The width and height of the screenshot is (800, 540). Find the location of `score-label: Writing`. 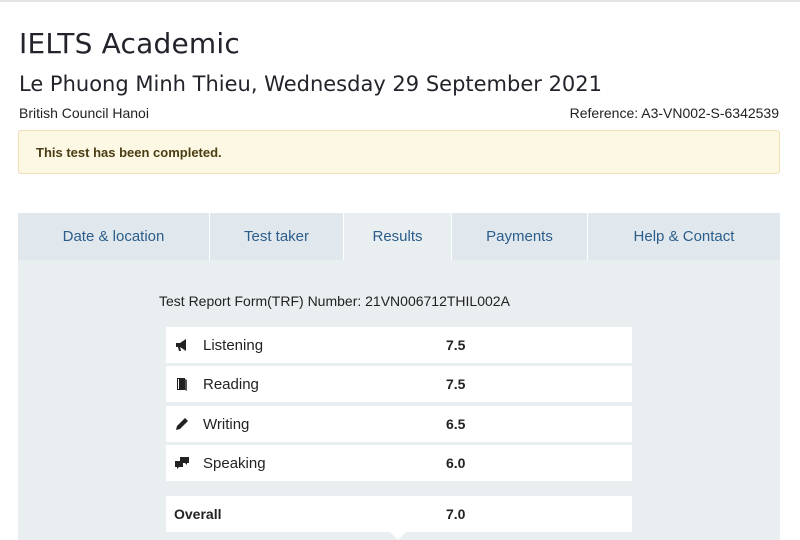

score-label: Writing is located at coordinates (226, 424).